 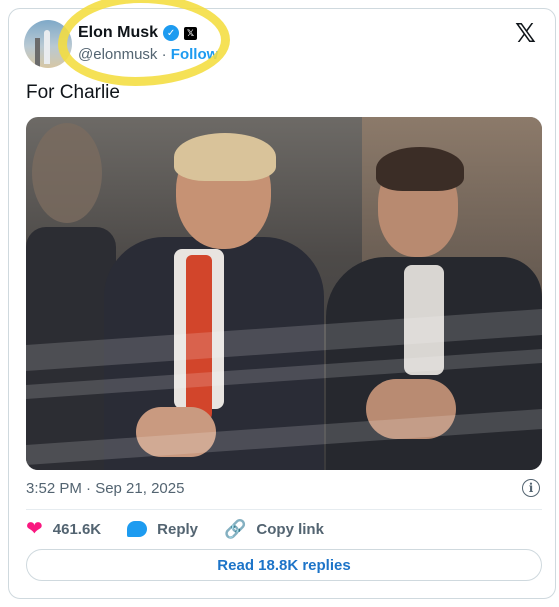 What do you see at coordinates (171, 33) in the screenshot?
I see `verified-badge-icon: ✓` at bounding box center [171, 33].